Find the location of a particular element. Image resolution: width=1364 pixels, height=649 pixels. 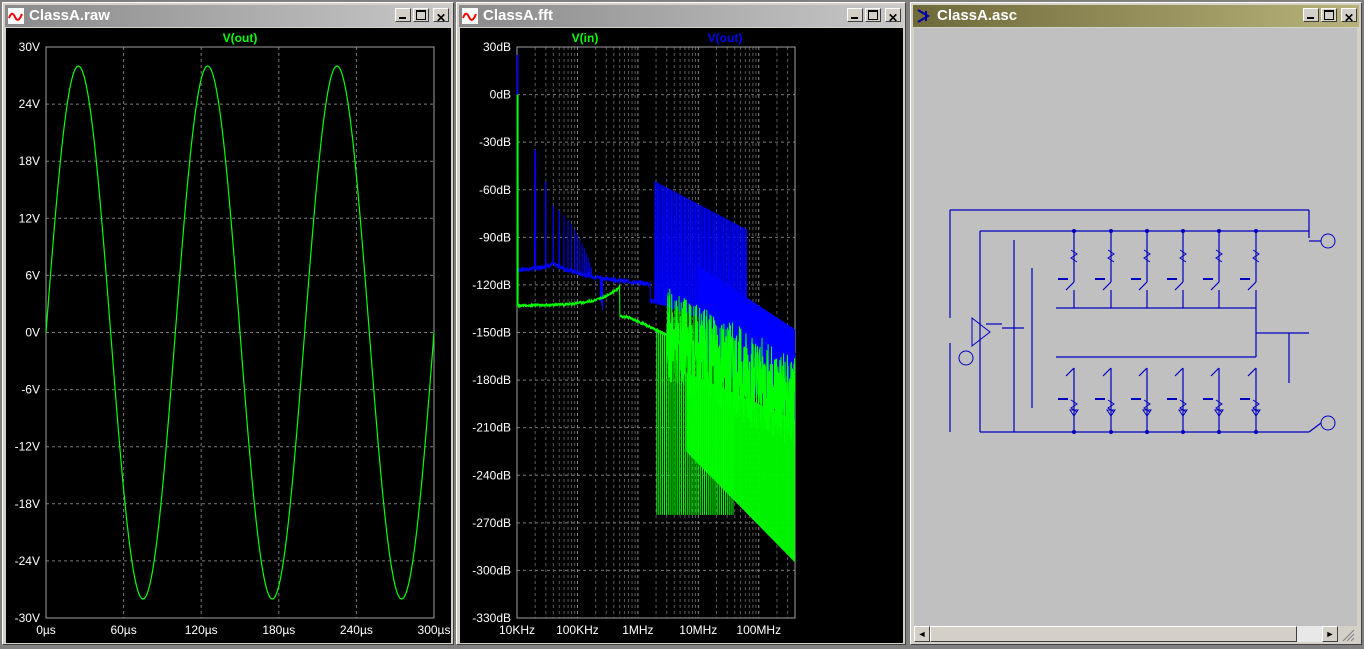

y-tick-label: -180dB is located at coordinates (491, 380).